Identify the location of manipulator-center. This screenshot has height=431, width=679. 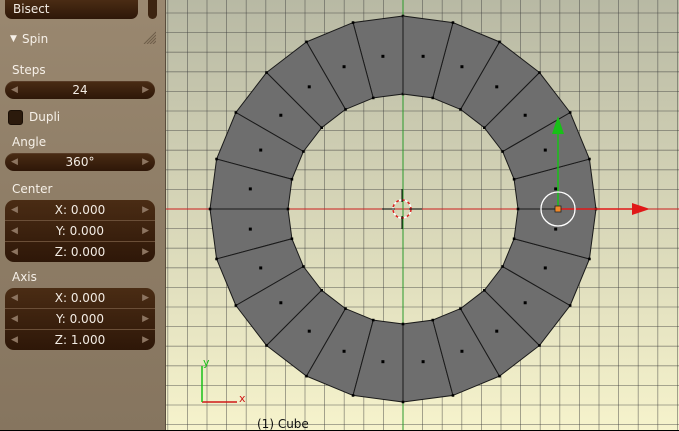
(558, 209).